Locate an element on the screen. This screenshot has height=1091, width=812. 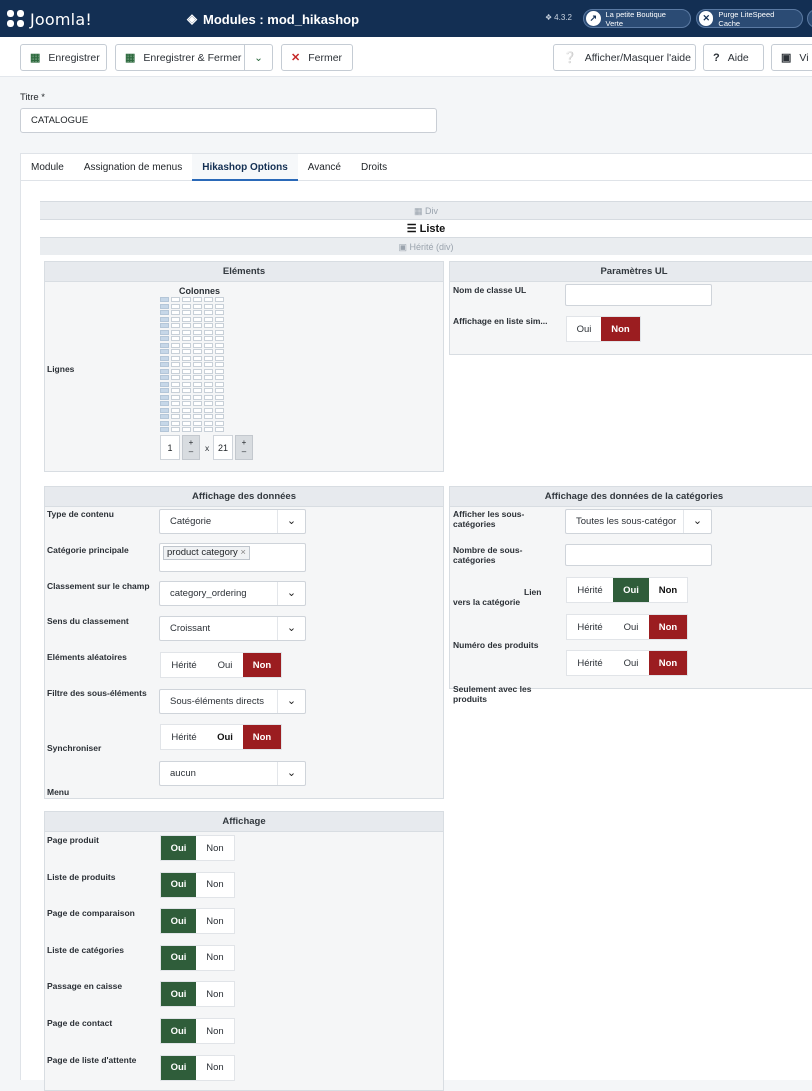
view-button: ▣ Vi is located at coordinates (791, 57).